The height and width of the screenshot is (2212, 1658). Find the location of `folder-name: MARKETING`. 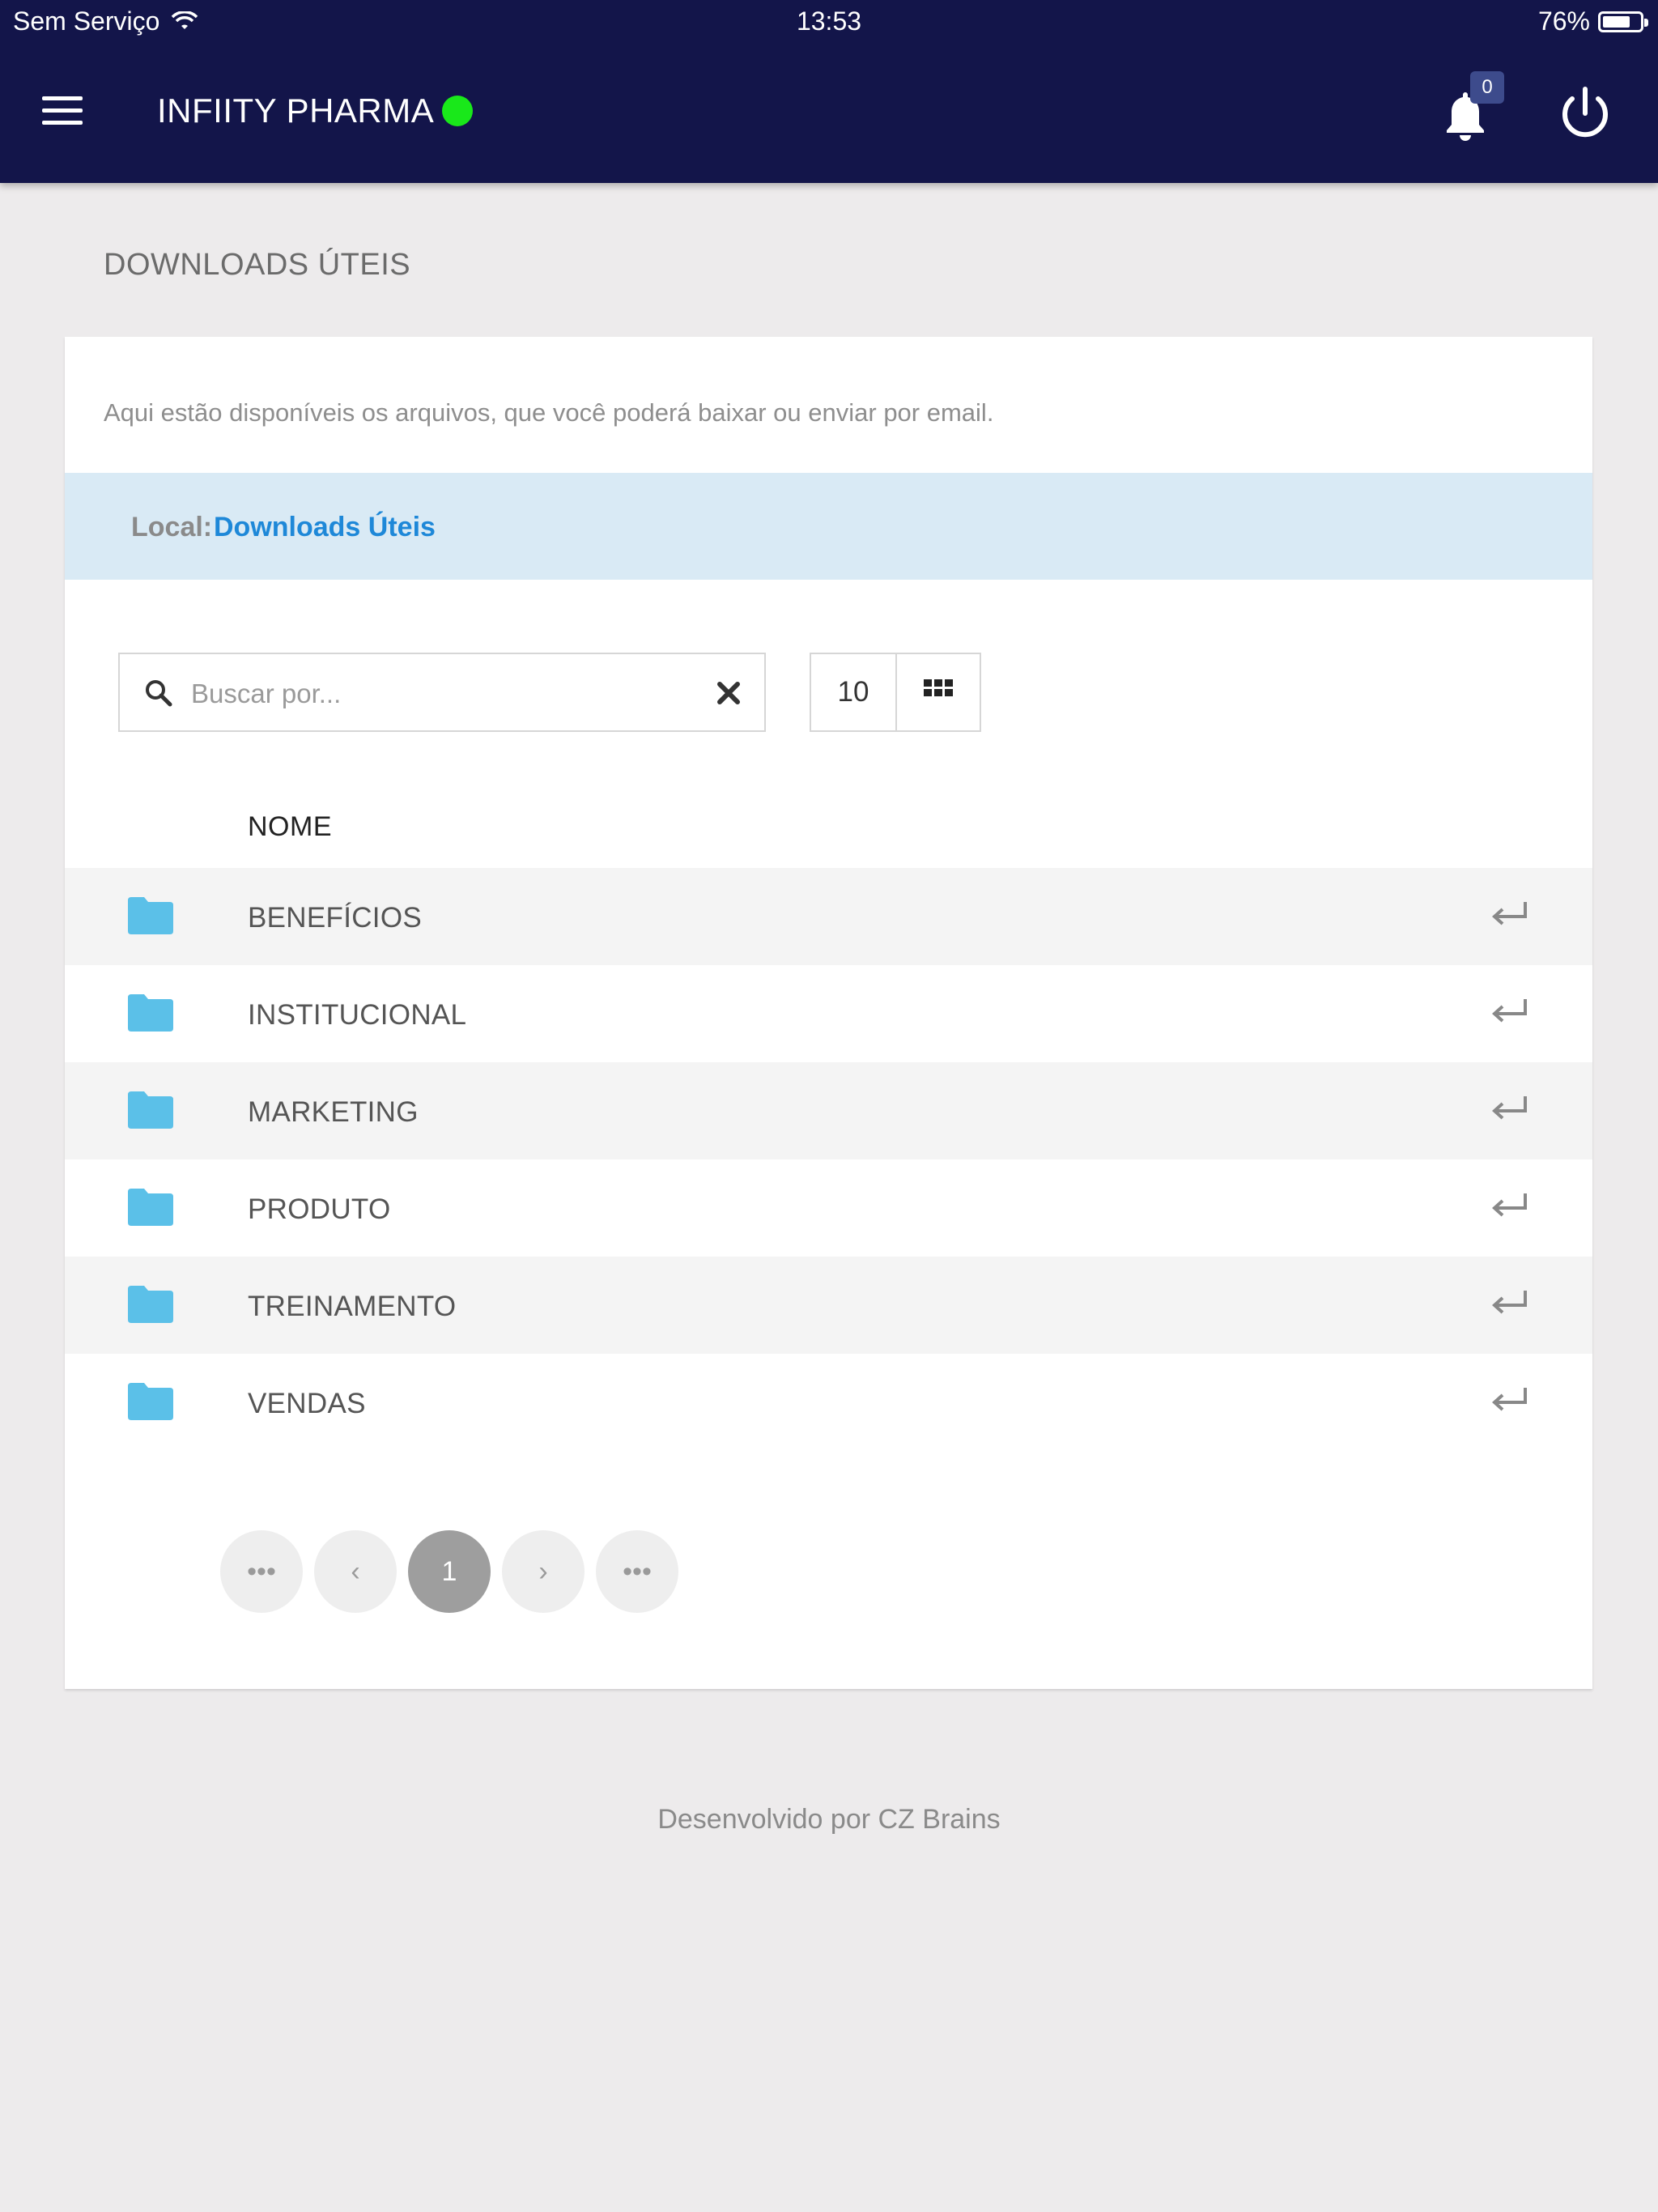

folder-name: MARKETING is located at coordinates (333, 1112).